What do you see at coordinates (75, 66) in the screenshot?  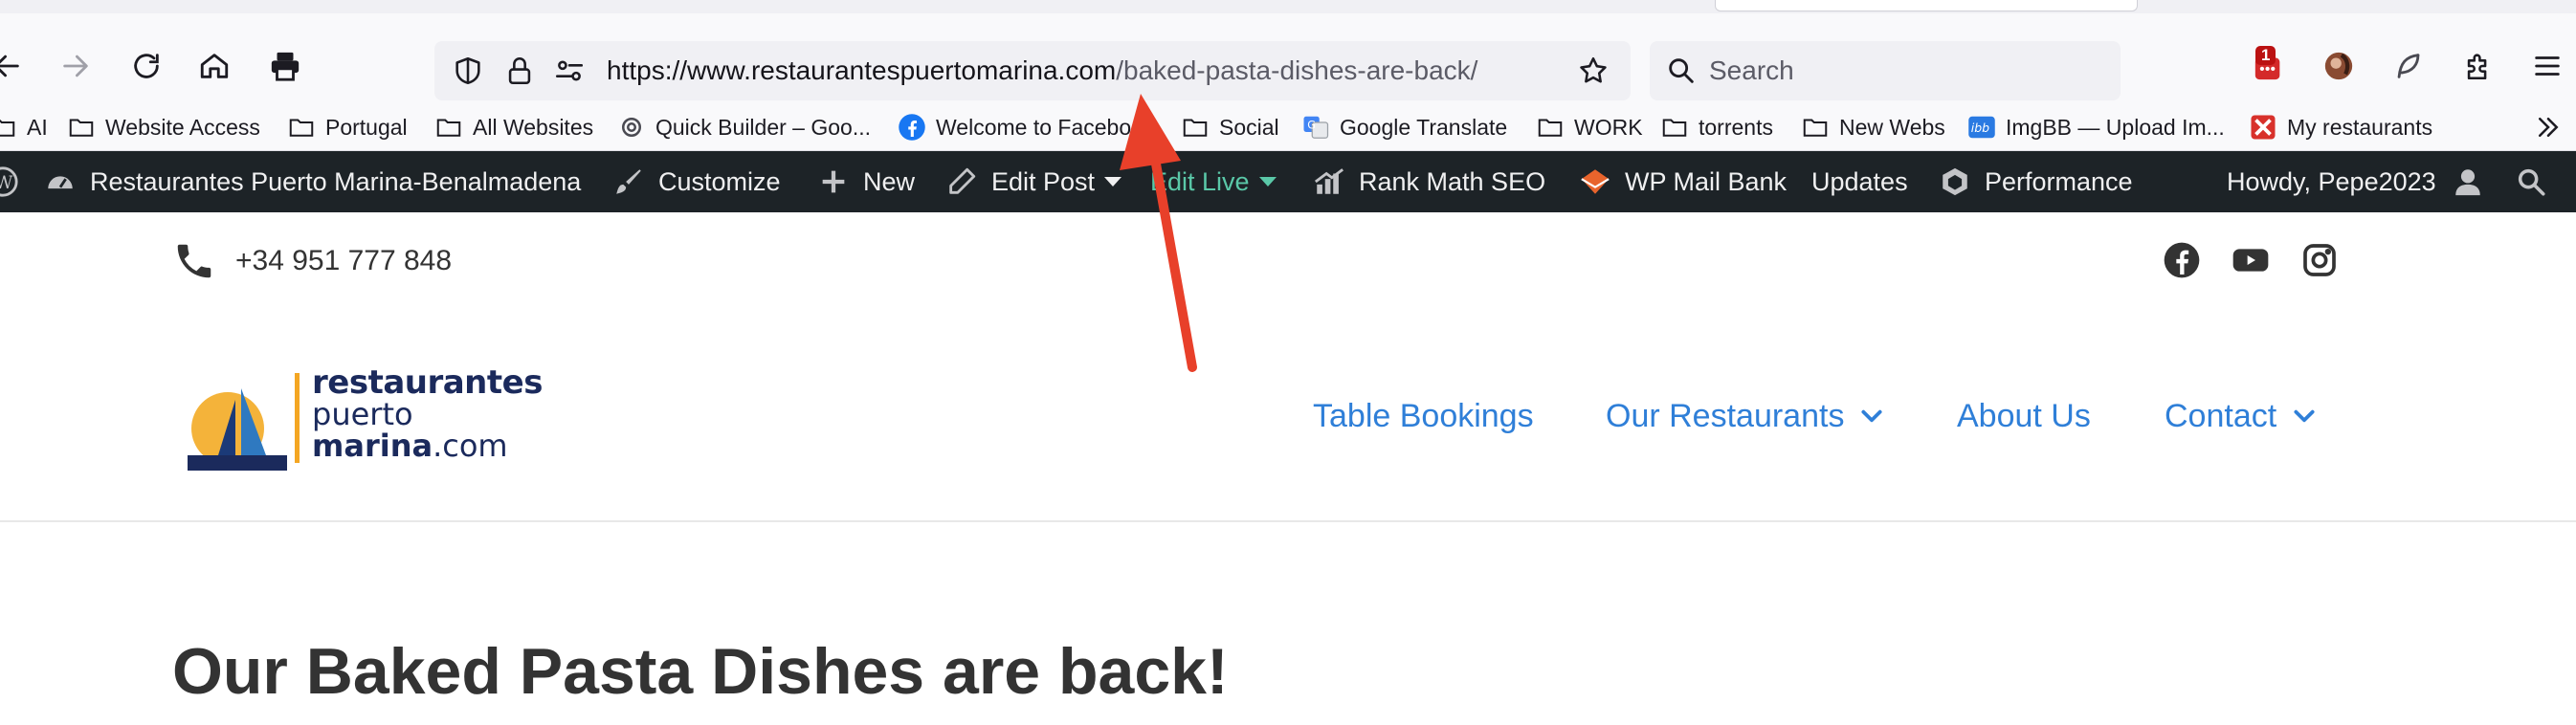 I see `forward-icon` at bounding box center [75, 66].